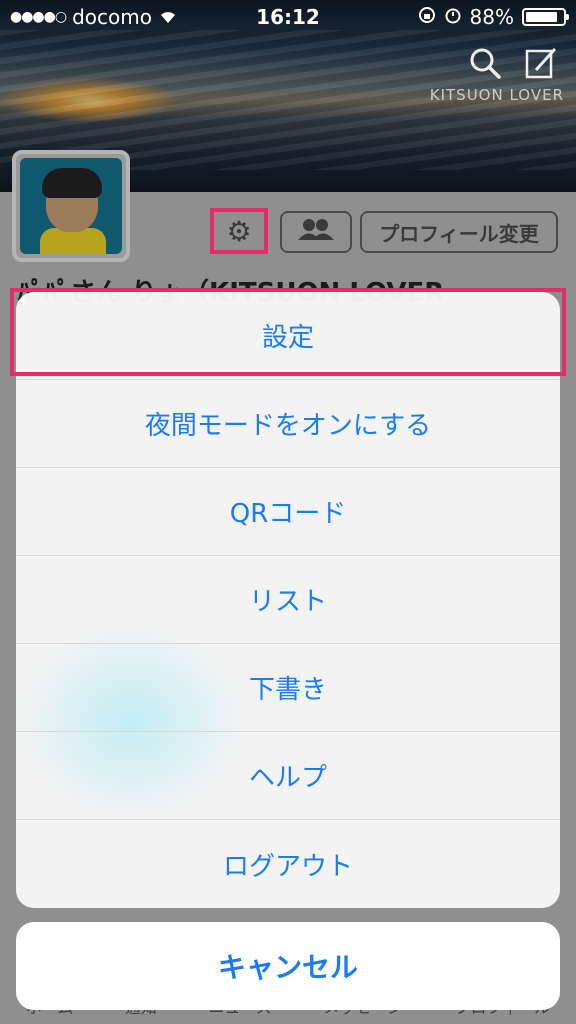  Describe the element at coordinates (545, 17) in the screenshot. I see `battery-icon` at that location.